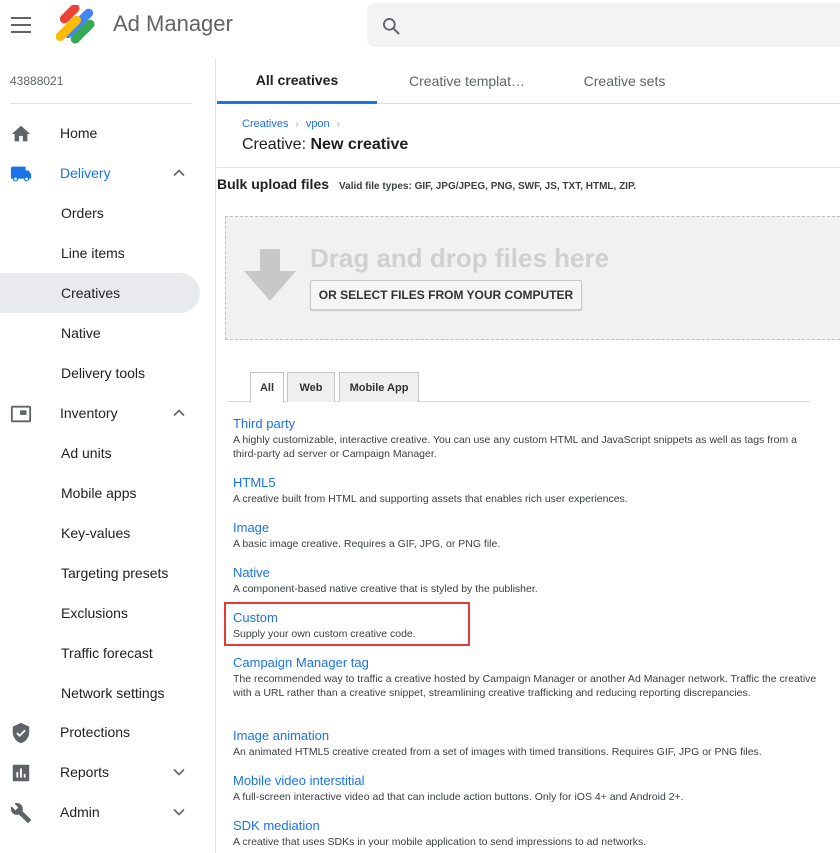 The image size is (840, 853). Describe the element at coordinates (276, 825) in the screenshot. I see `creative-type-sdk-mediation: SDK mediation` at that location.